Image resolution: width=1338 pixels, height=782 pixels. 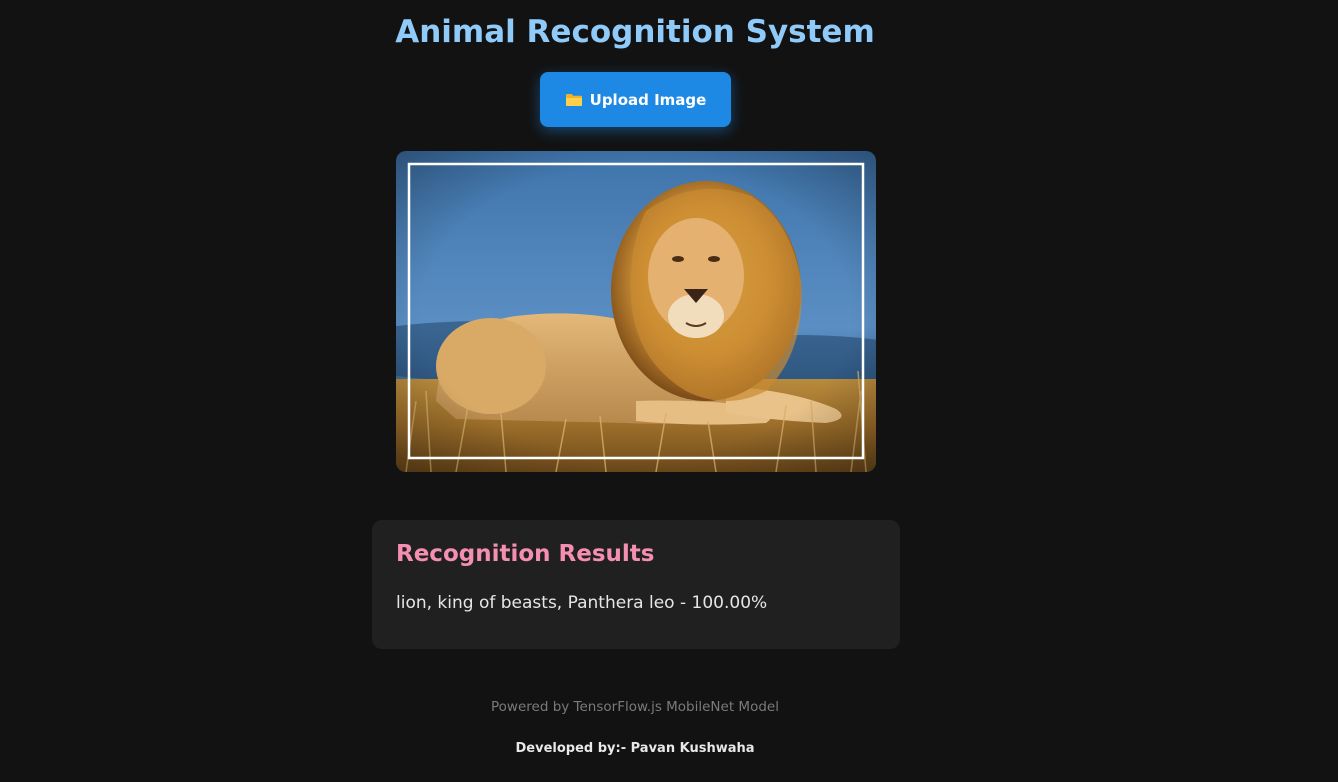 What do you see at coordinates (635, 707) in the screenshot?
I see `powered-by-text: Powered by TensorFlow.js MobileNet Model` at bounding box center [635, 707].